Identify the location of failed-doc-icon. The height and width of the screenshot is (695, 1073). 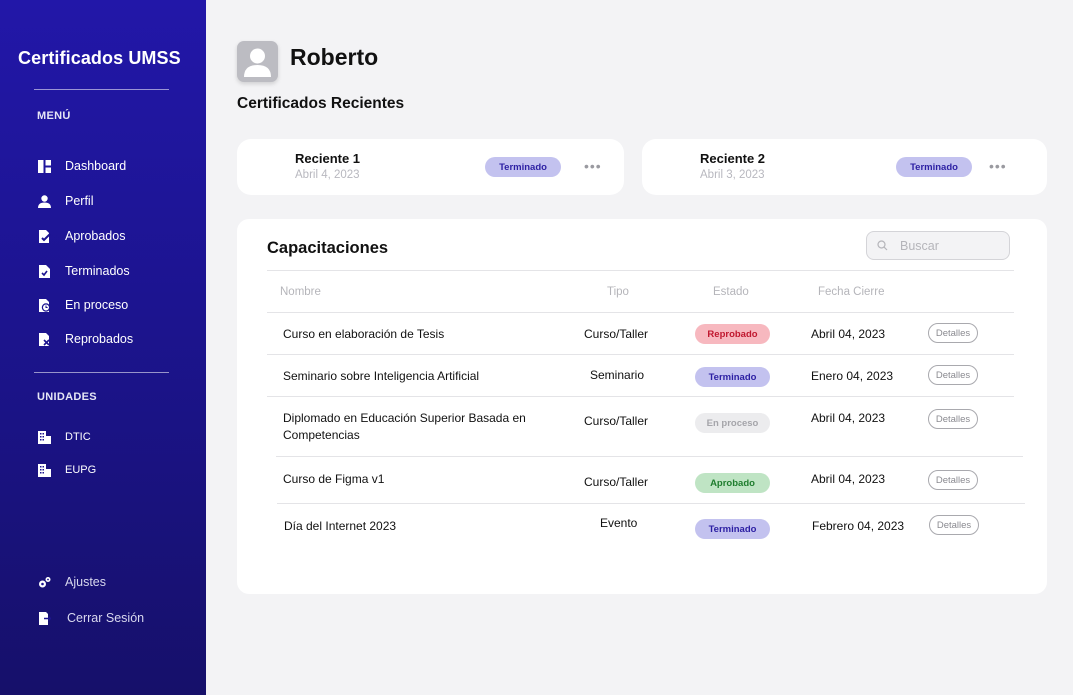
(44, 339).